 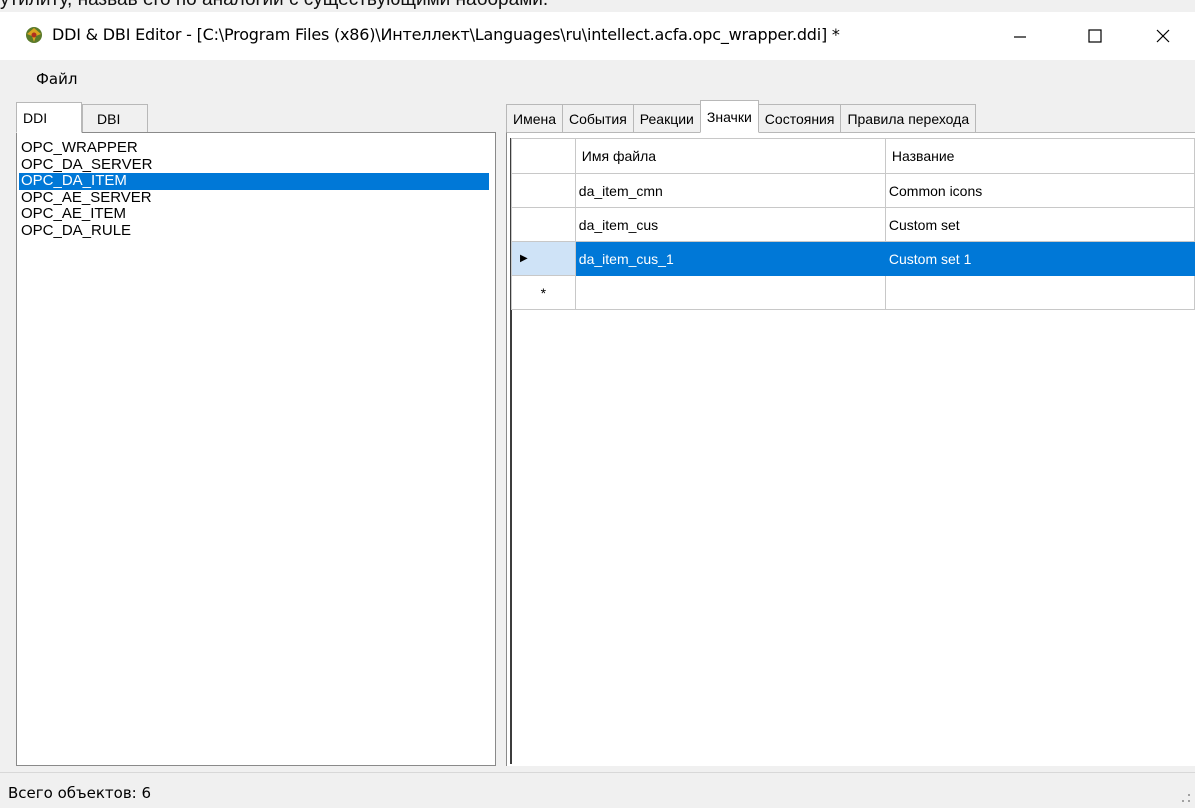 I want to click on list-item: OPC_DA_RULE, so click(x=254, y=231).